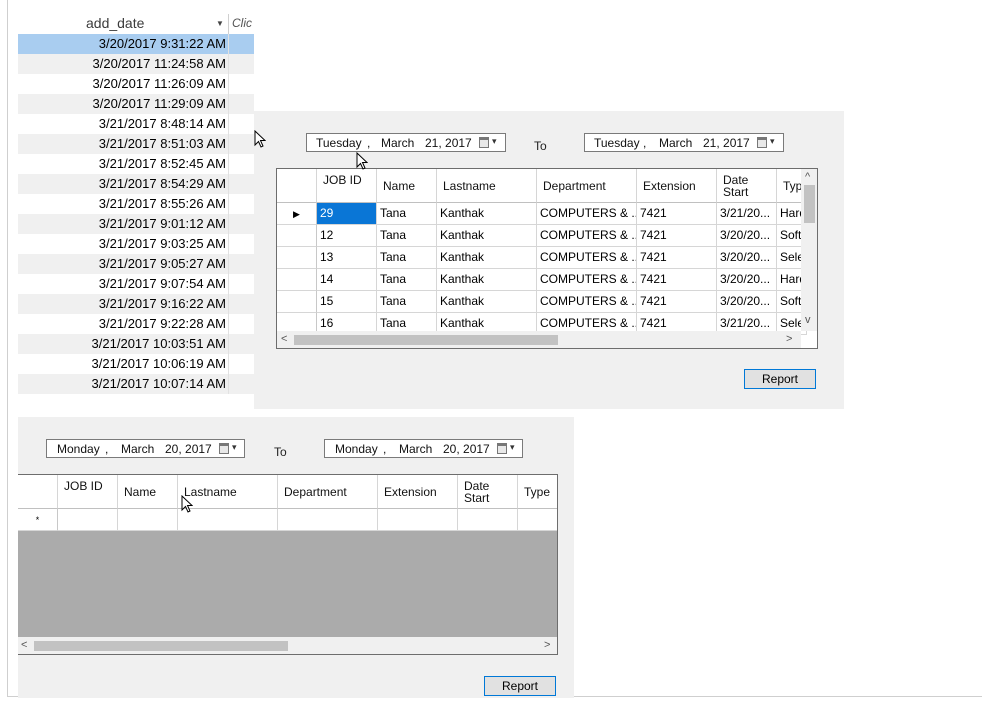  I want to click on list-item: 3/21/2017 8:55:26 AM, so click(136, 204).